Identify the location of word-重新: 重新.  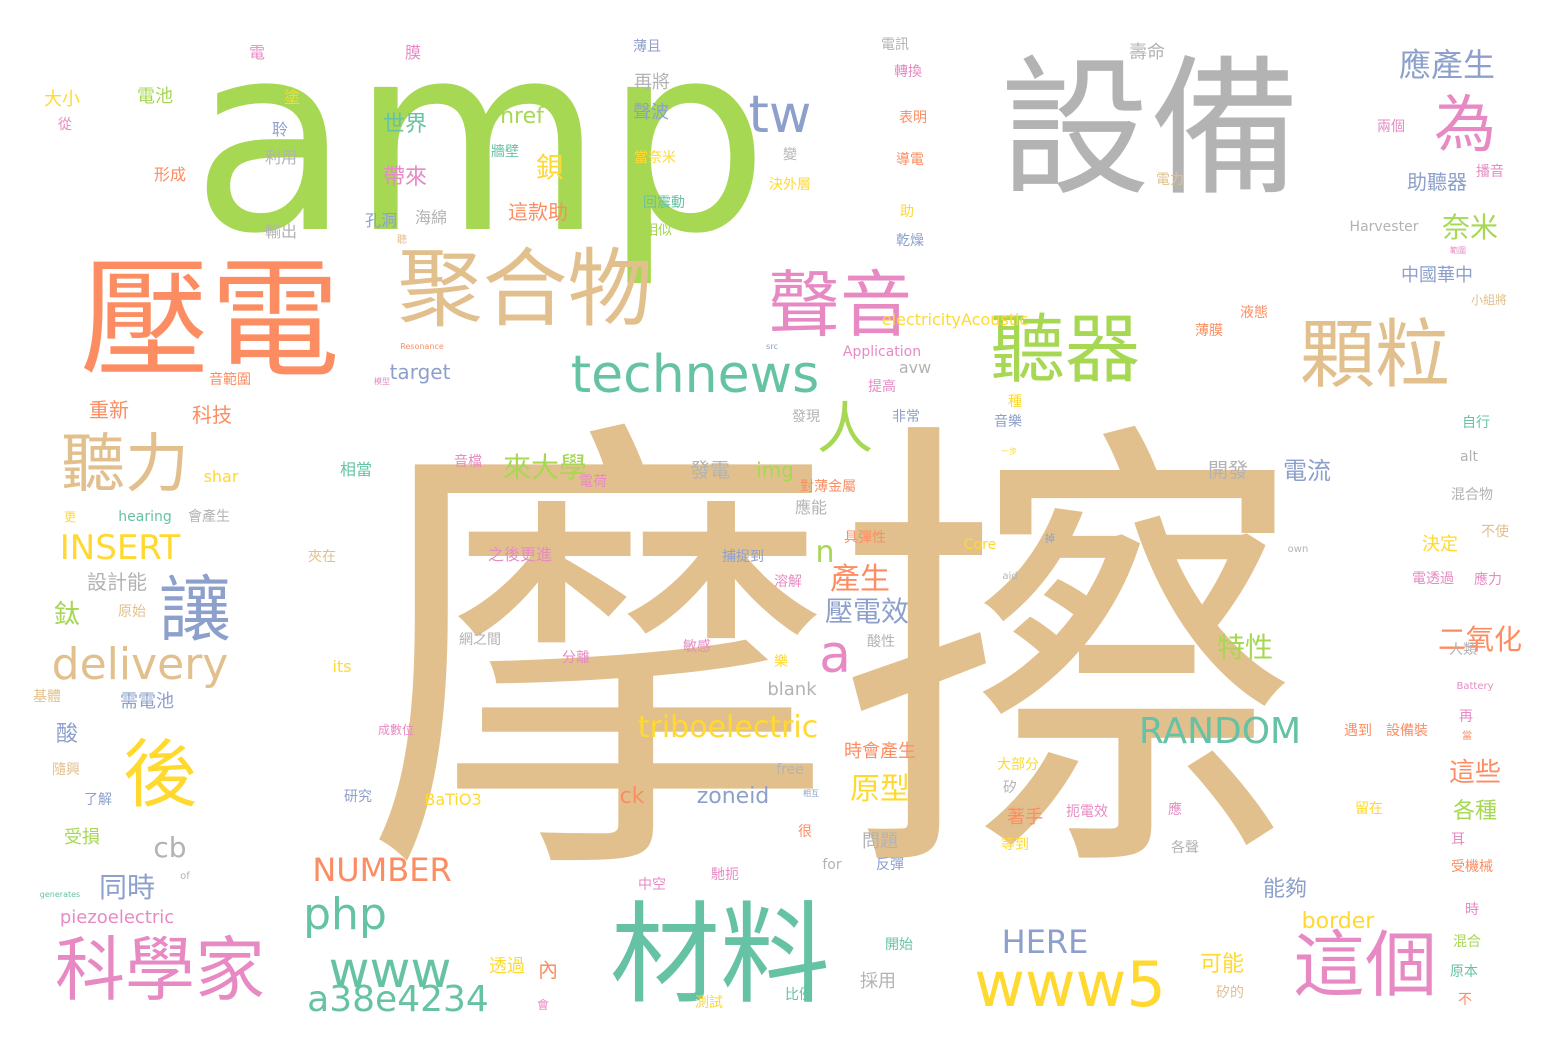
(109, 410).